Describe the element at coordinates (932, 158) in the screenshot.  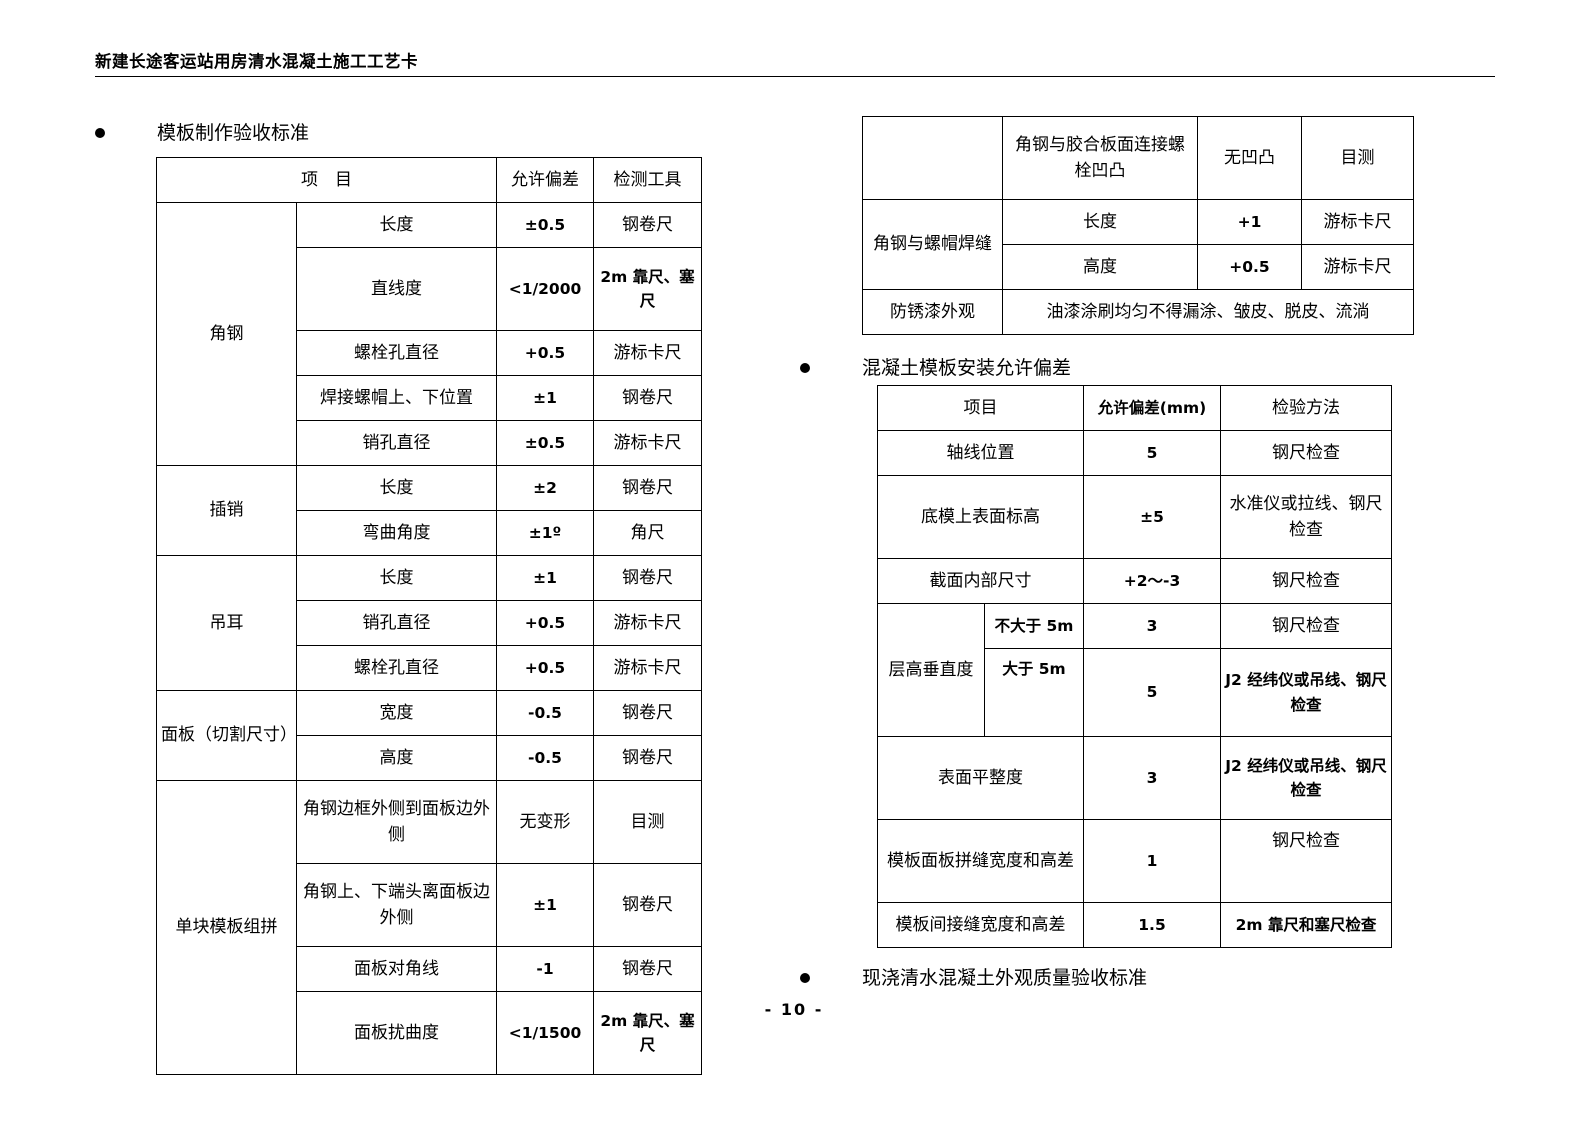
I see `group-cell-empty` at that location.